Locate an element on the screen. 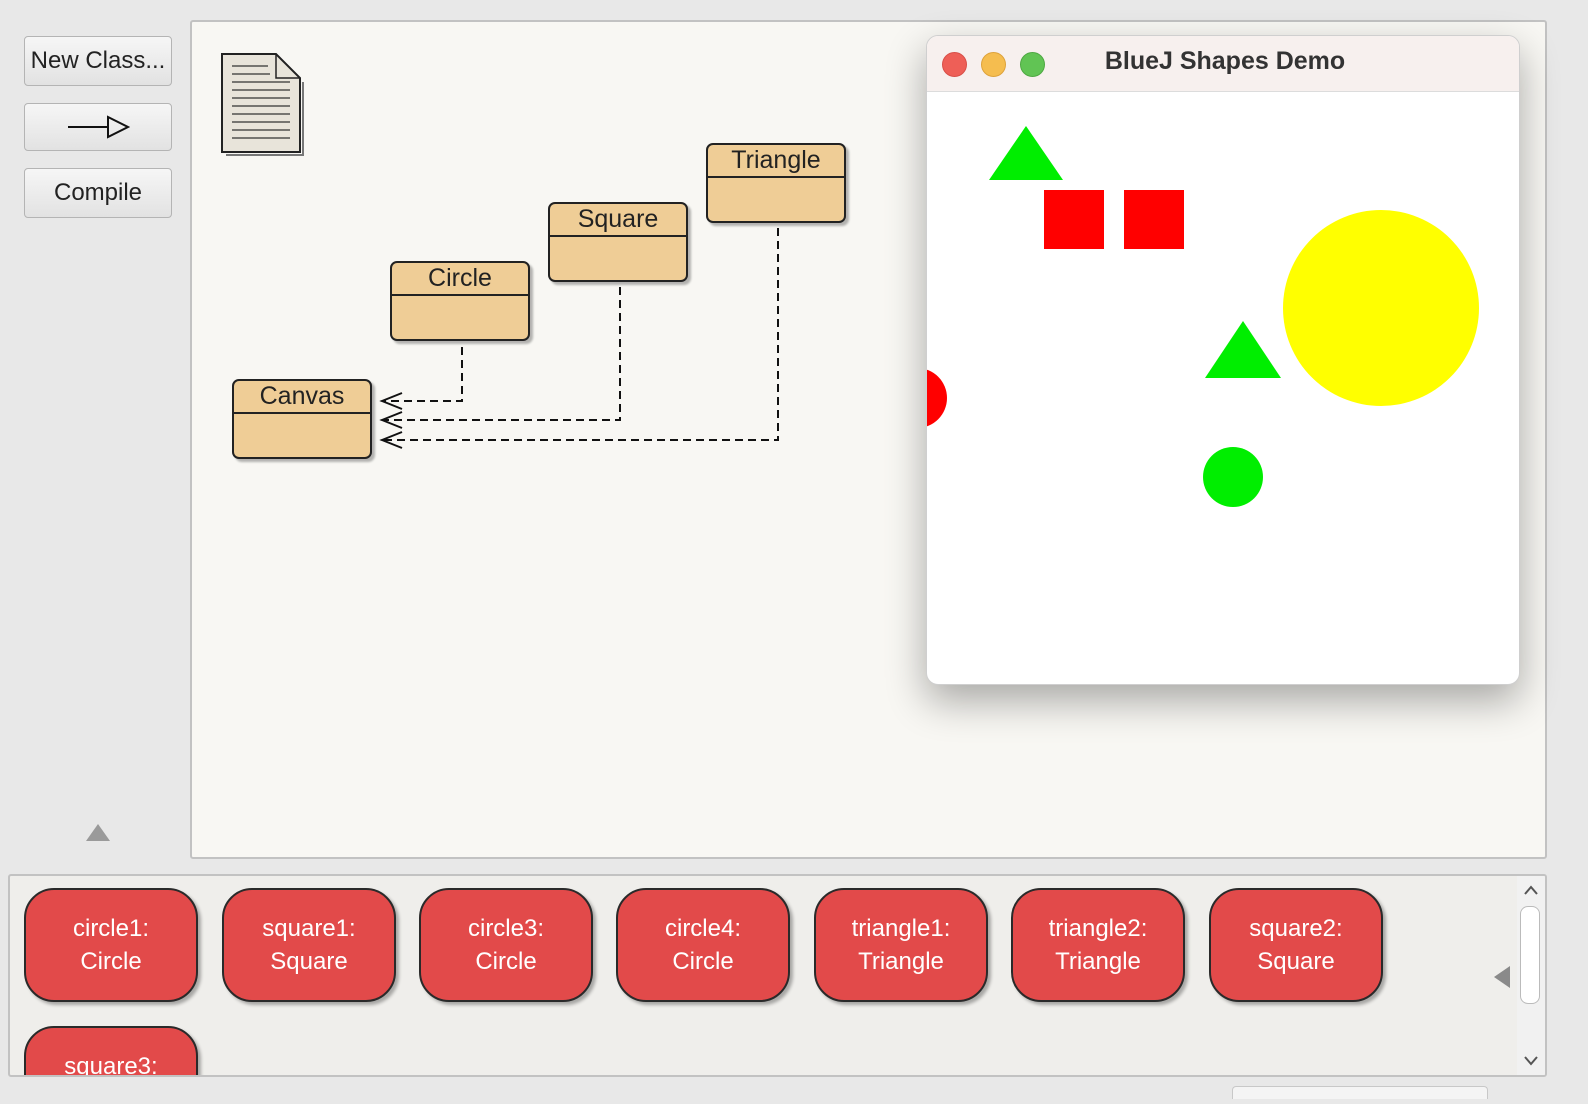  object-name: square1: is located at coordinates (309, 928).